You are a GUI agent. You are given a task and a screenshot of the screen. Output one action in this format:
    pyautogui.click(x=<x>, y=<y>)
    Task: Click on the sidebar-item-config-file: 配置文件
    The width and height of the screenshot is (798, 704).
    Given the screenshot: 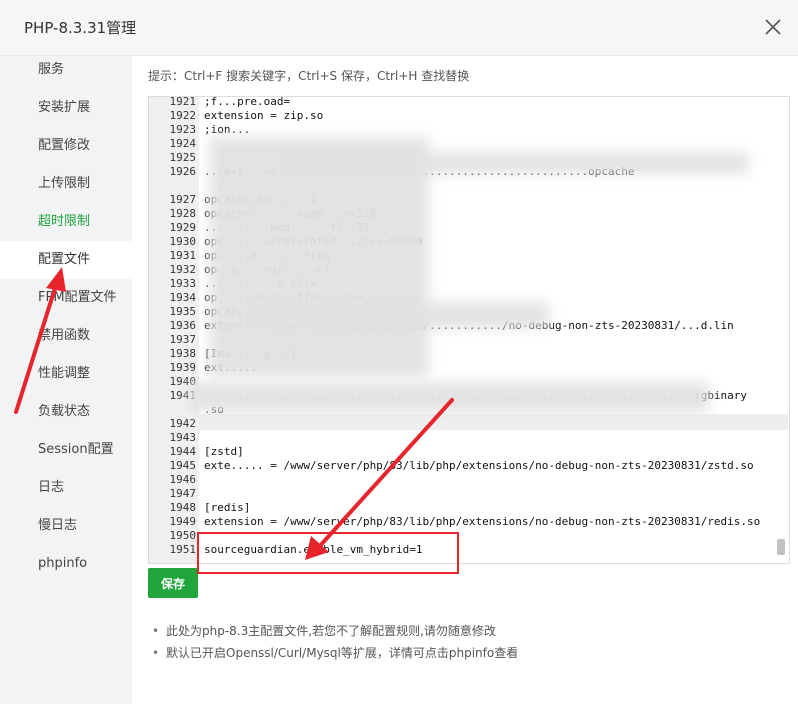 What is the action you would take?
    pyautogui.click(x=66, y=260)
    